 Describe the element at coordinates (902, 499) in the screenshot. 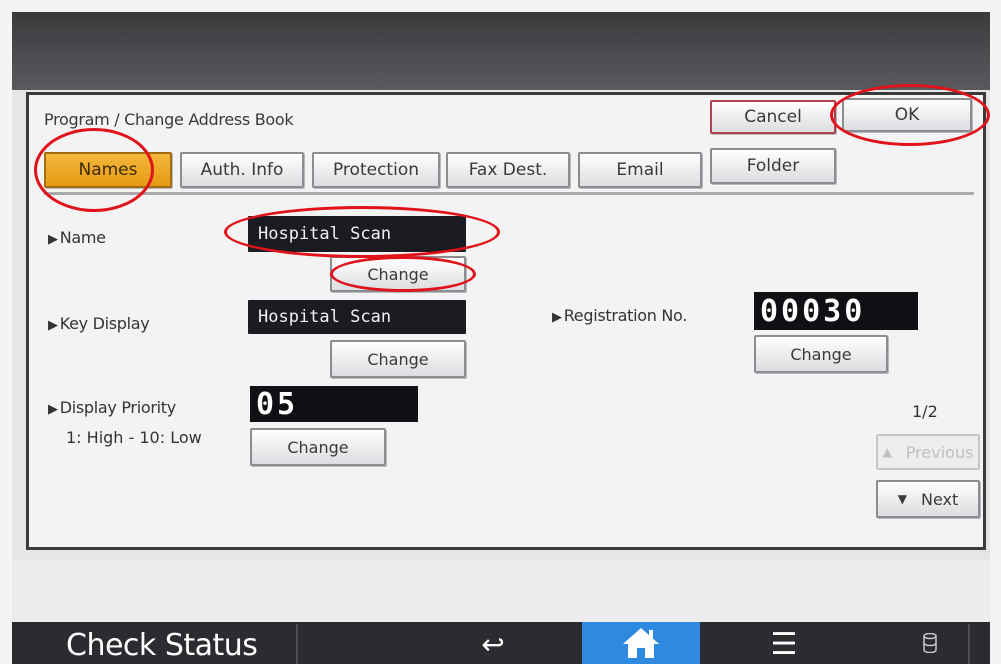

I see `down-triangle-icon: ▼` at that location.